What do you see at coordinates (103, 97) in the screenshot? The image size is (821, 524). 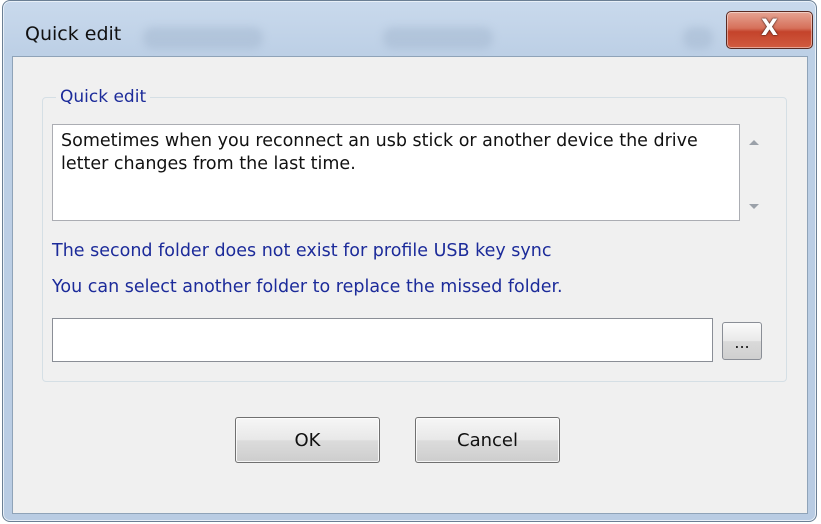 I see `groupbox-title: Quick edit` at bounding box center [103, 97].